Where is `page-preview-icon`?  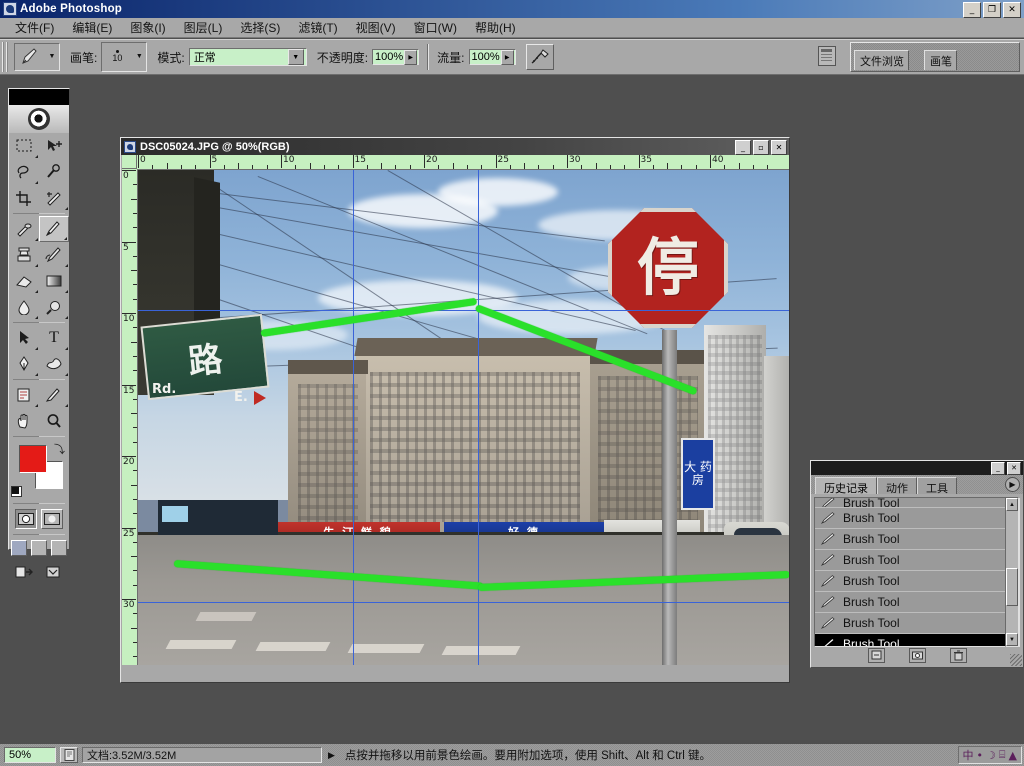
page-preview-icon is located at coordinates (69, 755).